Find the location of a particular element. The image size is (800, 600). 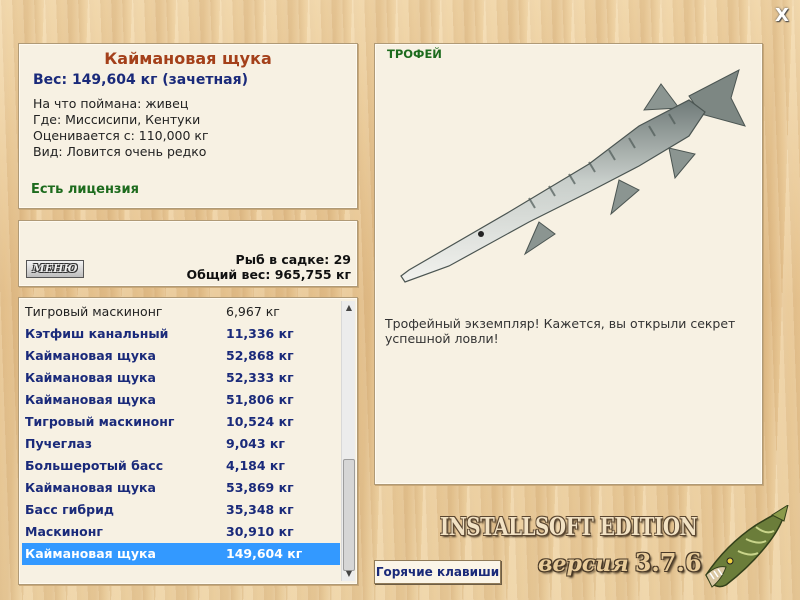

catch-fish-weight: 6,967 кг is located at coordinates (253, 311).